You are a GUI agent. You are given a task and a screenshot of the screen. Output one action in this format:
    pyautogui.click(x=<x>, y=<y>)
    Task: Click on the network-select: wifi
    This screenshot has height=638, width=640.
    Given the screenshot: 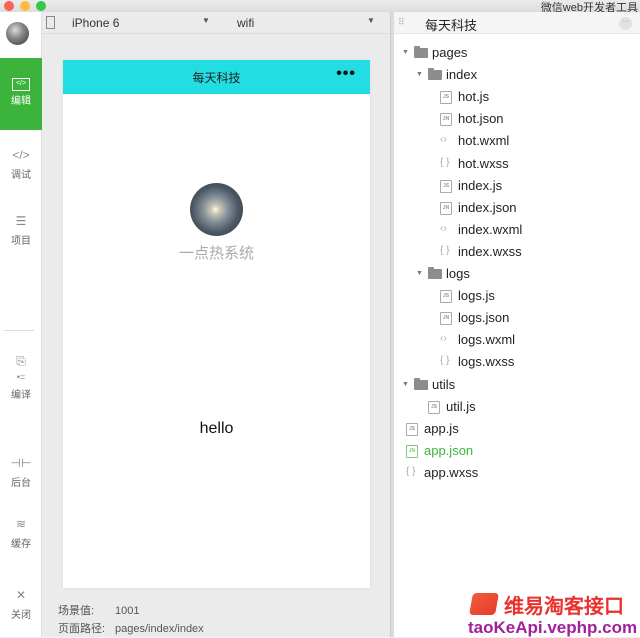 What is the action you would take?
    pyautogui.click(x=245, y=23)
    